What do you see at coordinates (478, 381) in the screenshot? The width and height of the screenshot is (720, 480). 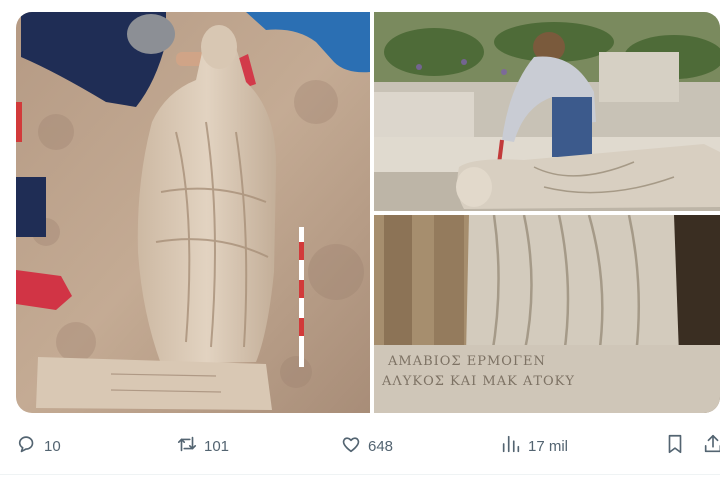 I see `svg-text: ΑΛΥΚΟΣ ΚΑΙ ΜΑΚ ΑΤΟΚΥ` at bounding box center [478, 381].